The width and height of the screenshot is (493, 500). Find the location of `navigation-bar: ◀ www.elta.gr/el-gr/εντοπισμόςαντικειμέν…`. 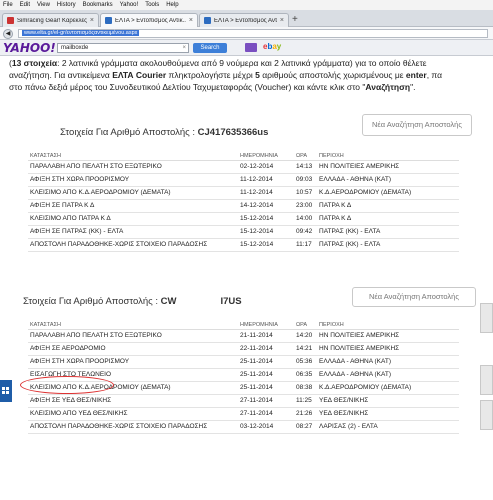

navigation-bar: ◀ www.elta.gr/el-gr/εντοπισμόςαντικειμέν… is located at coordinates (246, 33).